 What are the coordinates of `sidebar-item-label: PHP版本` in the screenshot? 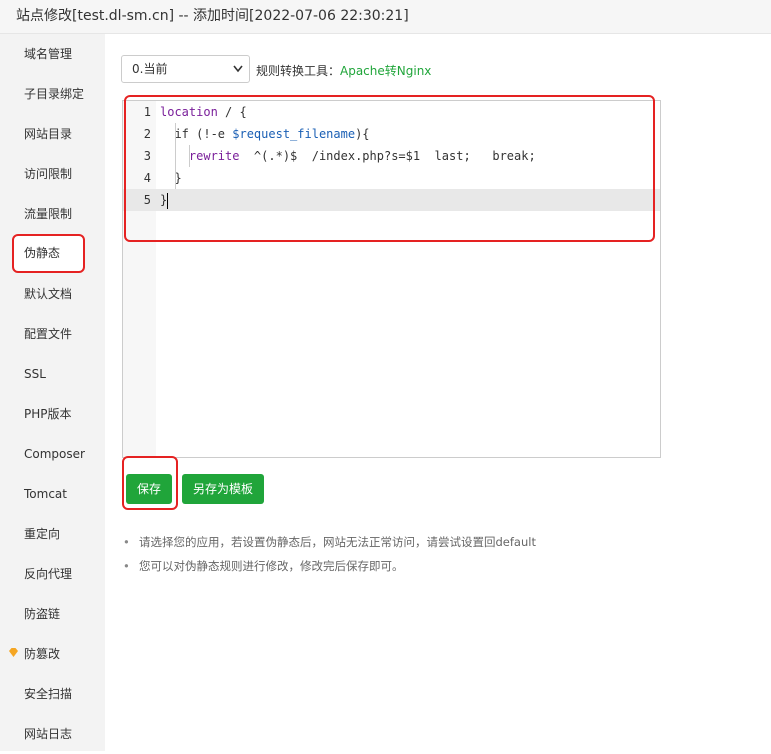 It's located at (48, 414).